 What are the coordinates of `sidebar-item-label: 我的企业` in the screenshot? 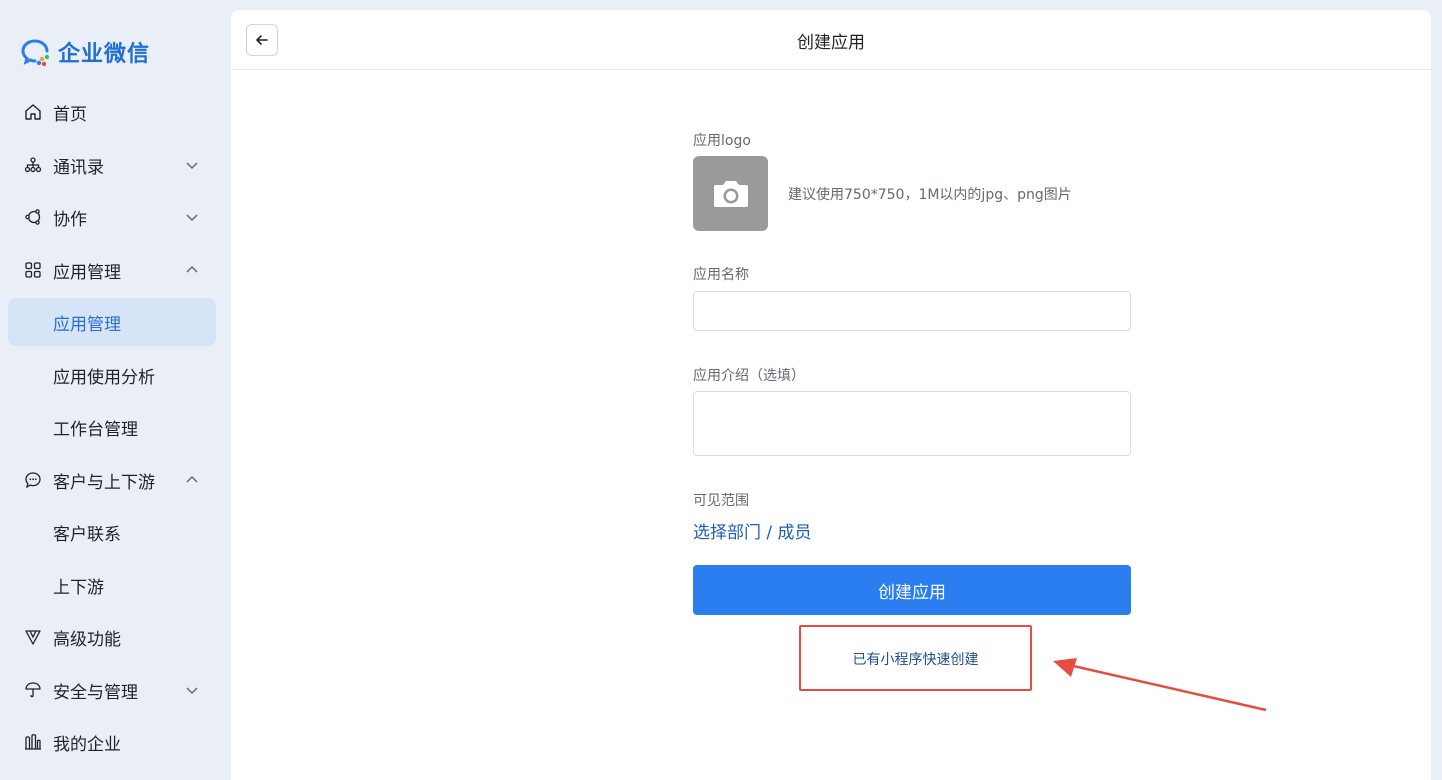 It's located at (87, 744).